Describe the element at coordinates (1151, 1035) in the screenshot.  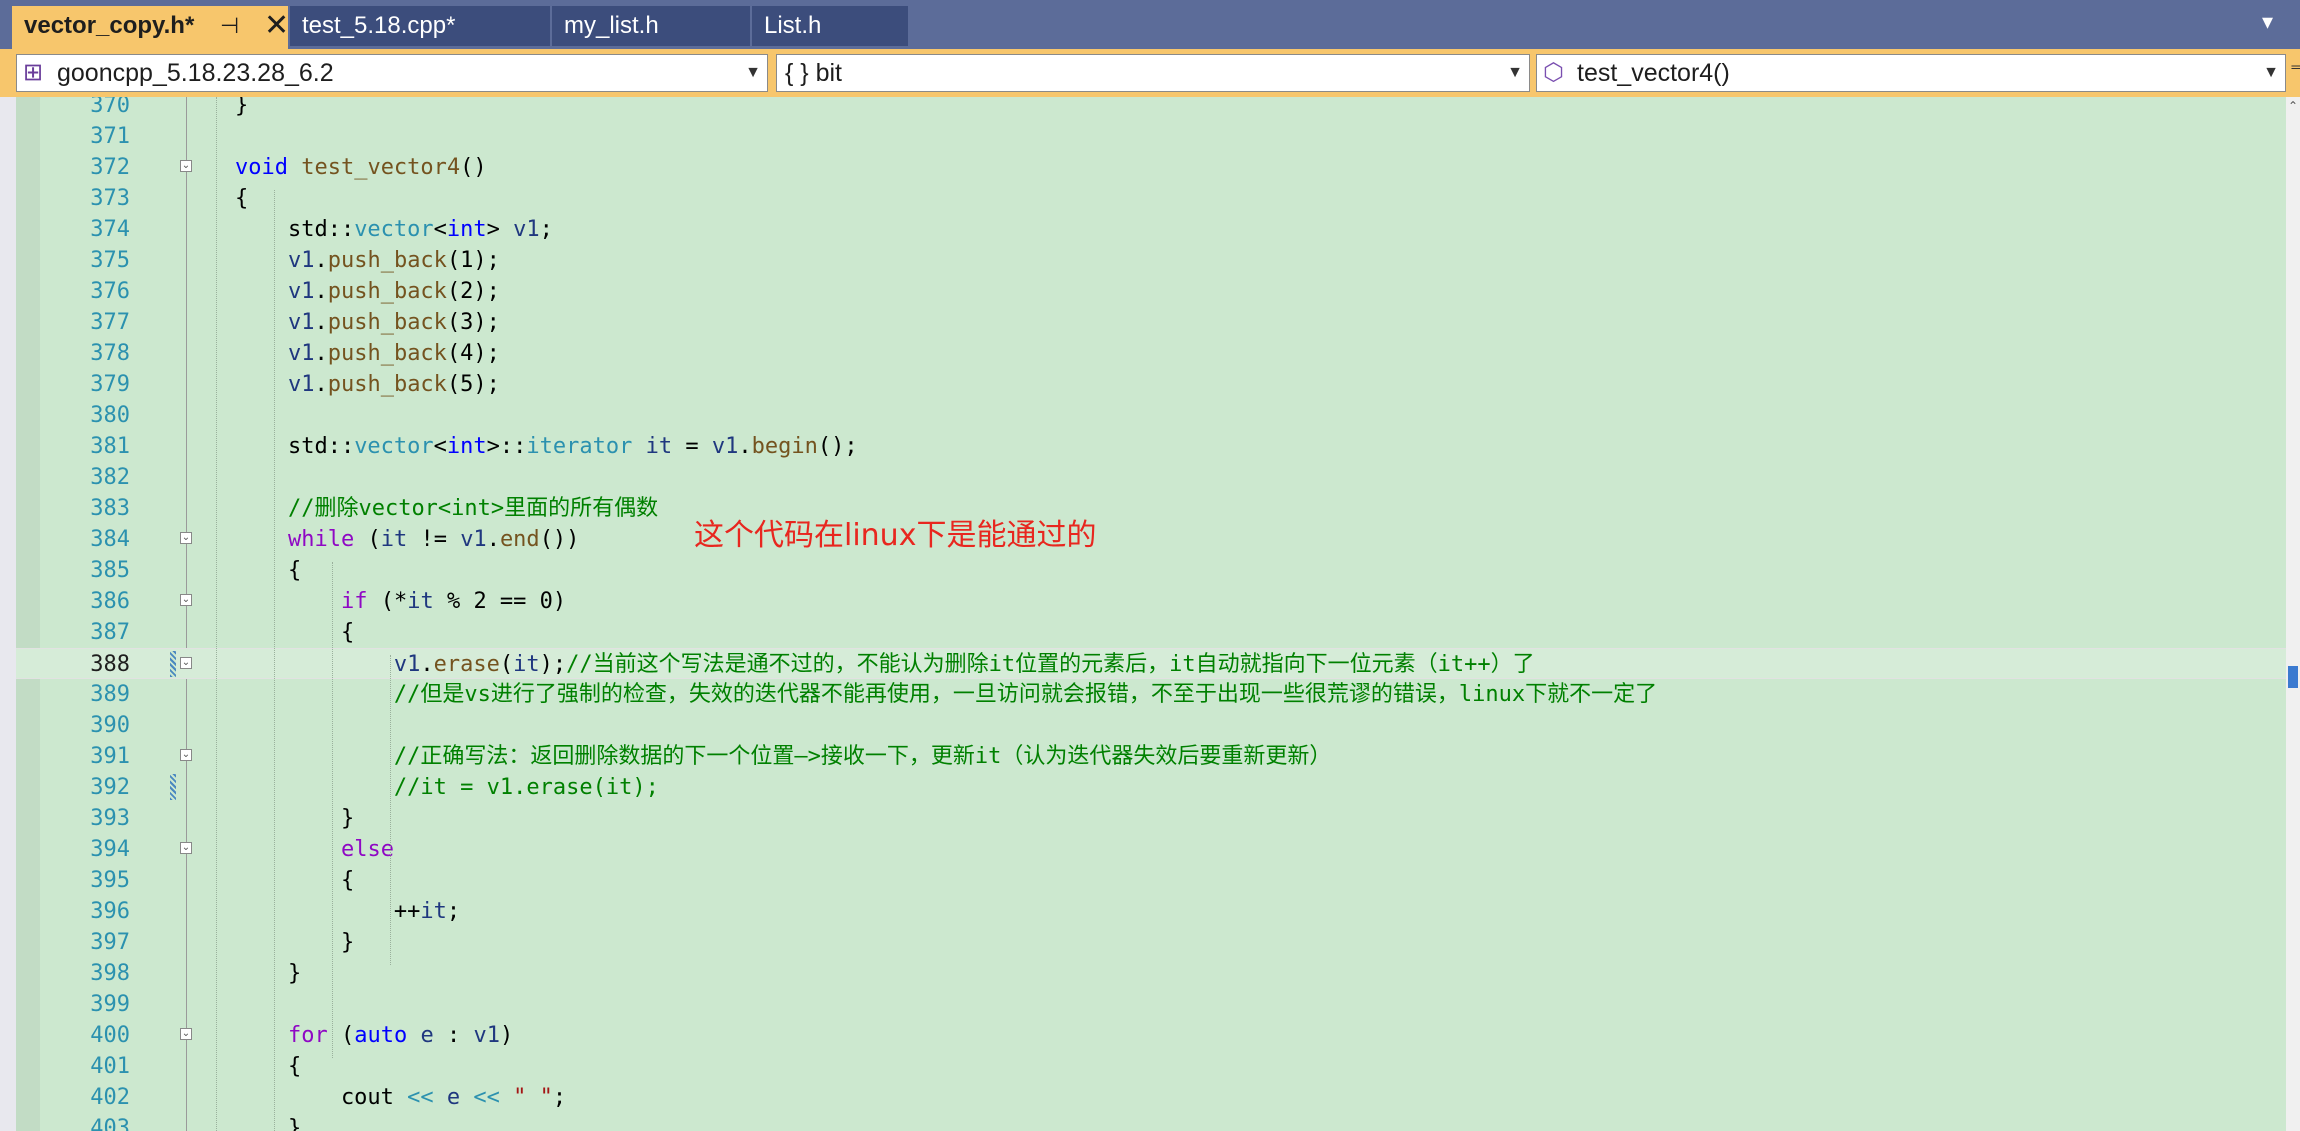
I see `code-line: 400 ⌄ for (auto e : v1)` at that location.